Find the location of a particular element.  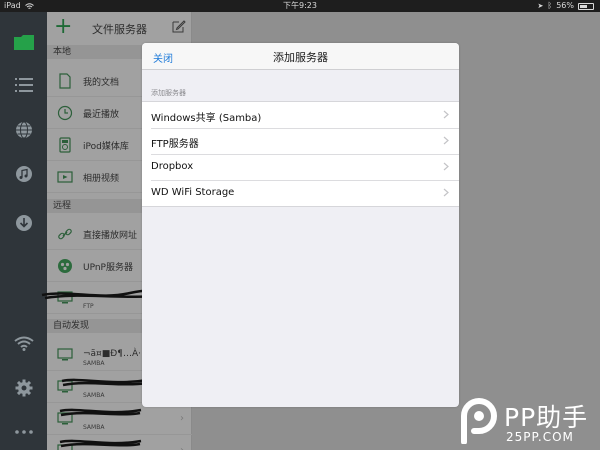

server-option-label: WD WiFi Storage is located at coordinates (193, 192).